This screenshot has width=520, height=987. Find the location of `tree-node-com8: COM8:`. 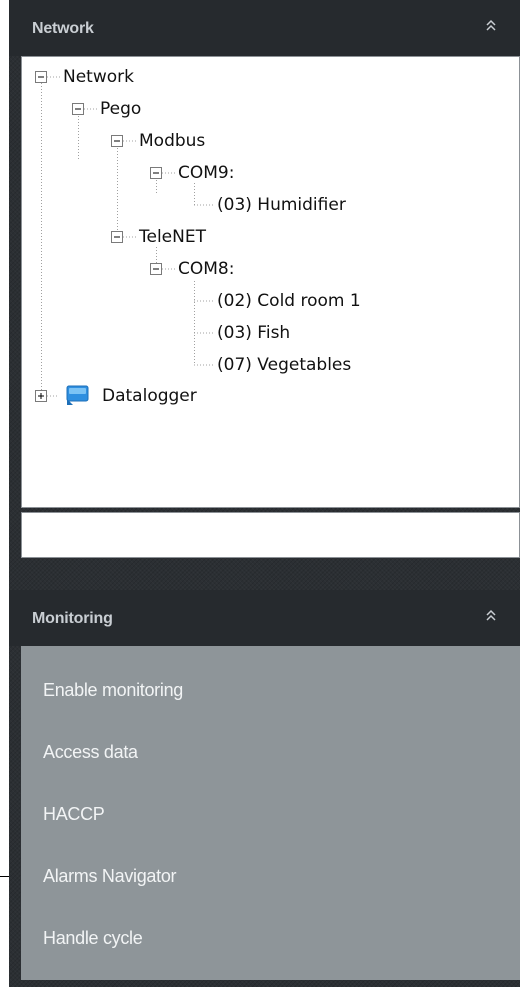

tree-node-com8: COM8: is located at coordinates (206, 269).